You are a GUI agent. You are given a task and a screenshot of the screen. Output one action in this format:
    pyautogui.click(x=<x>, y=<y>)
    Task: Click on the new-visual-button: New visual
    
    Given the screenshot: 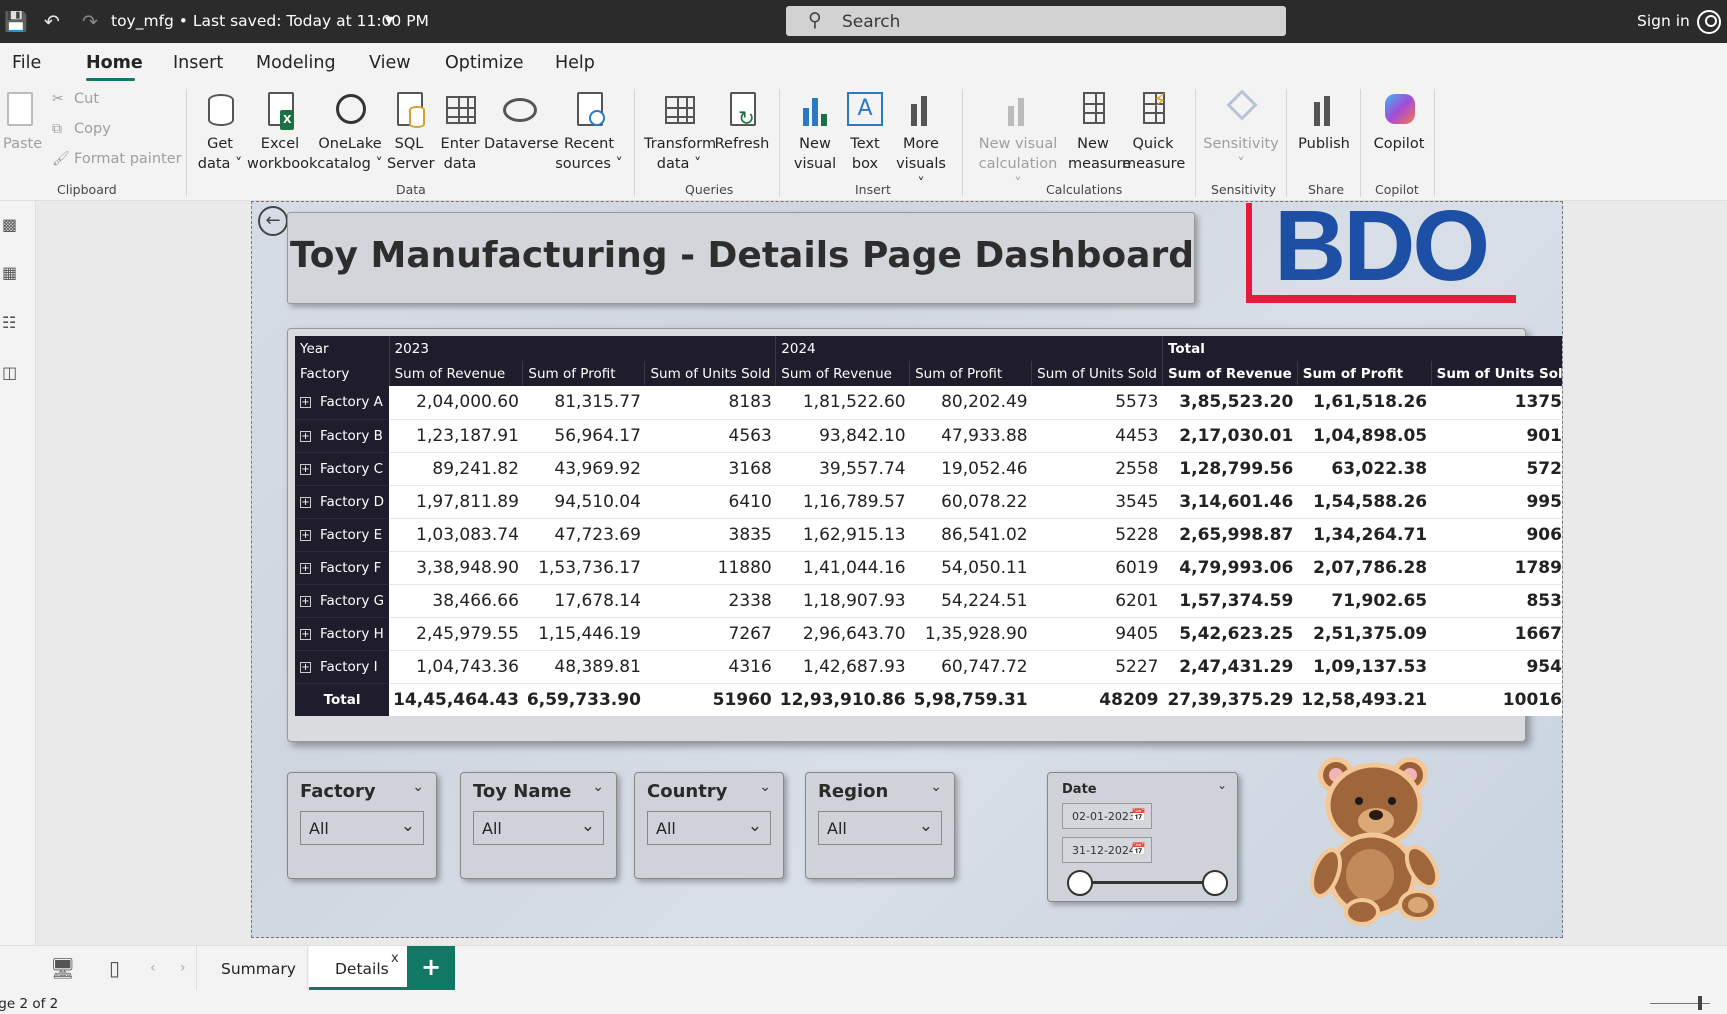 What is the action you would take?
    pyautogui.click(x=815, y=132)
    